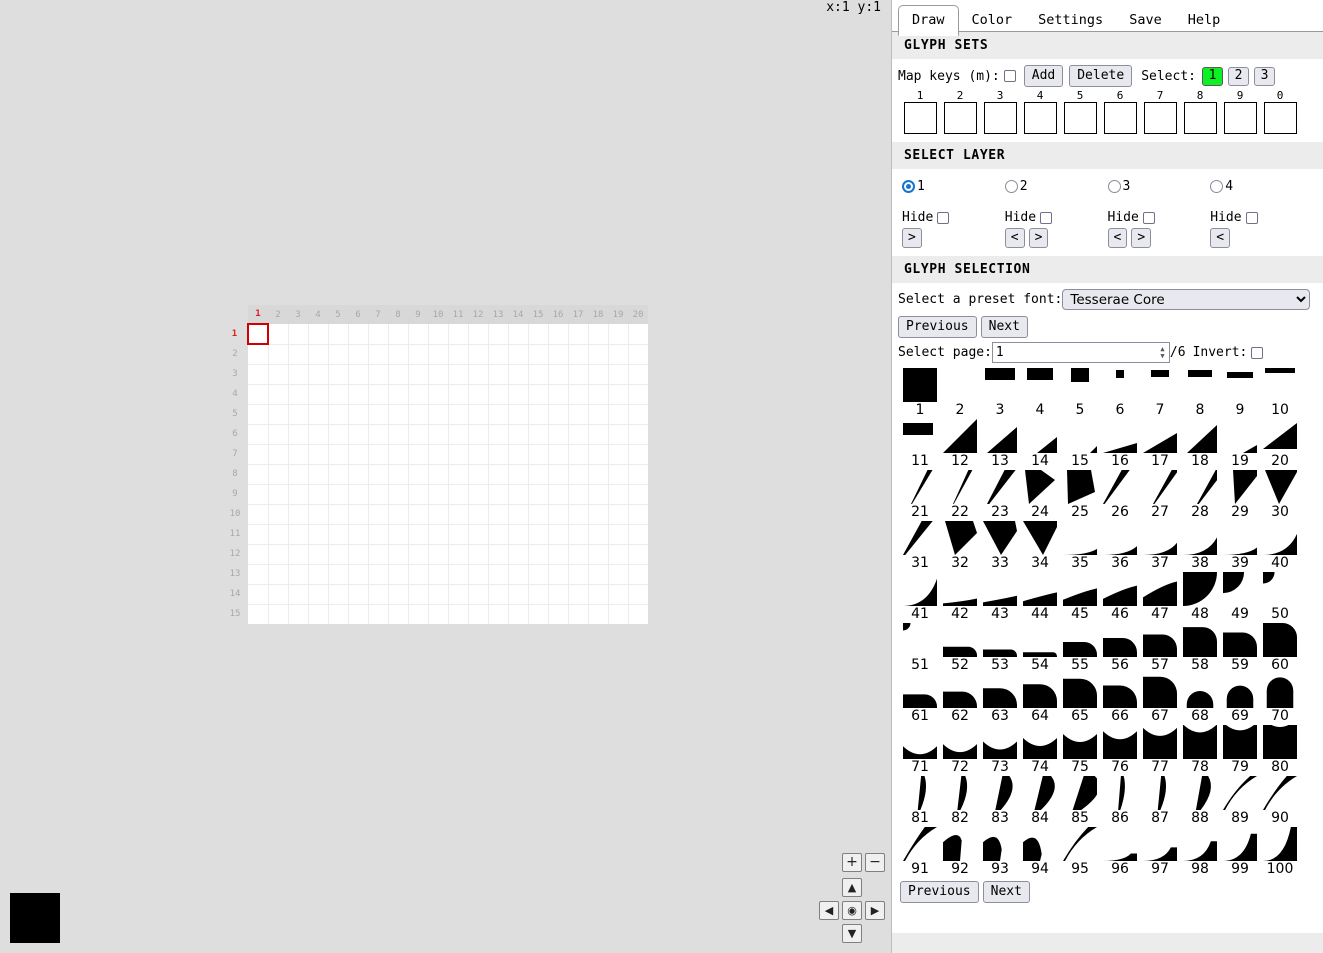  What do you see at coordinates (852, 933) in the screenshot?
I see `pan-down-button: ▼` at bounding box center [852, 933].